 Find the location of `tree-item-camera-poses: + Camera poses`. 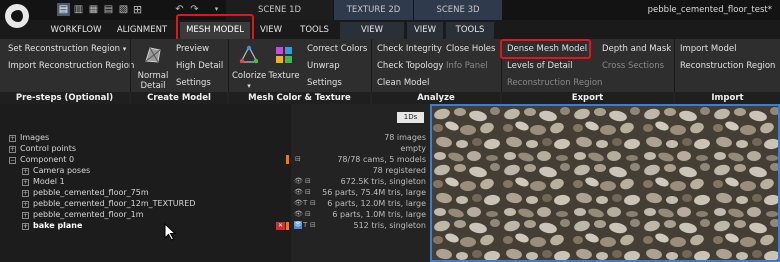

tree-item-camera-poses: + Camera poses is located at coordinates (56, 170).